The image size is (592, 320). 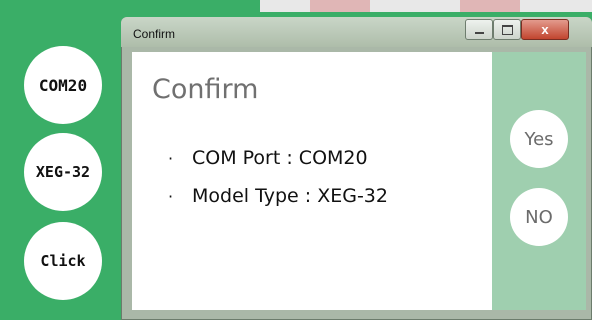 I want to click on click-button: Click, so click(x=63, y=261).